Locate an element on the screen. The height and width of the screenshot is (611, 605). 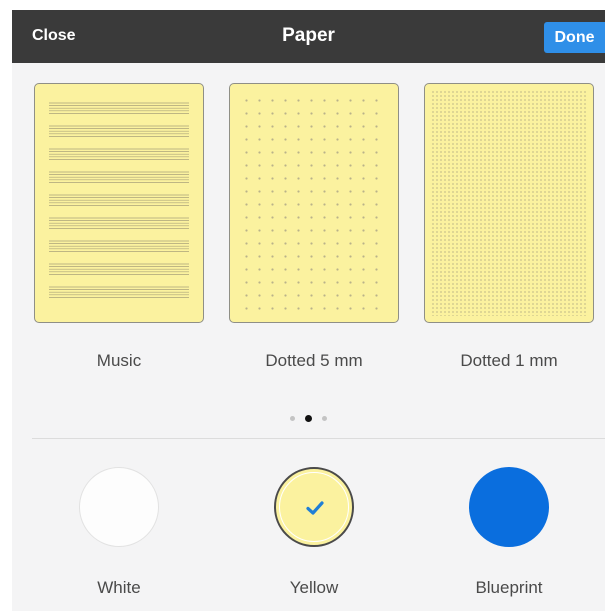
color-label-blueprint: Blueprint is located at coordinates (509, 587).